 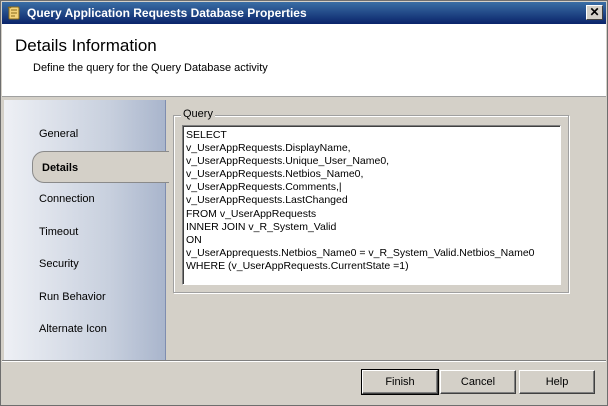 I want to click on close-button: ✕, so click(x=594, y=12).